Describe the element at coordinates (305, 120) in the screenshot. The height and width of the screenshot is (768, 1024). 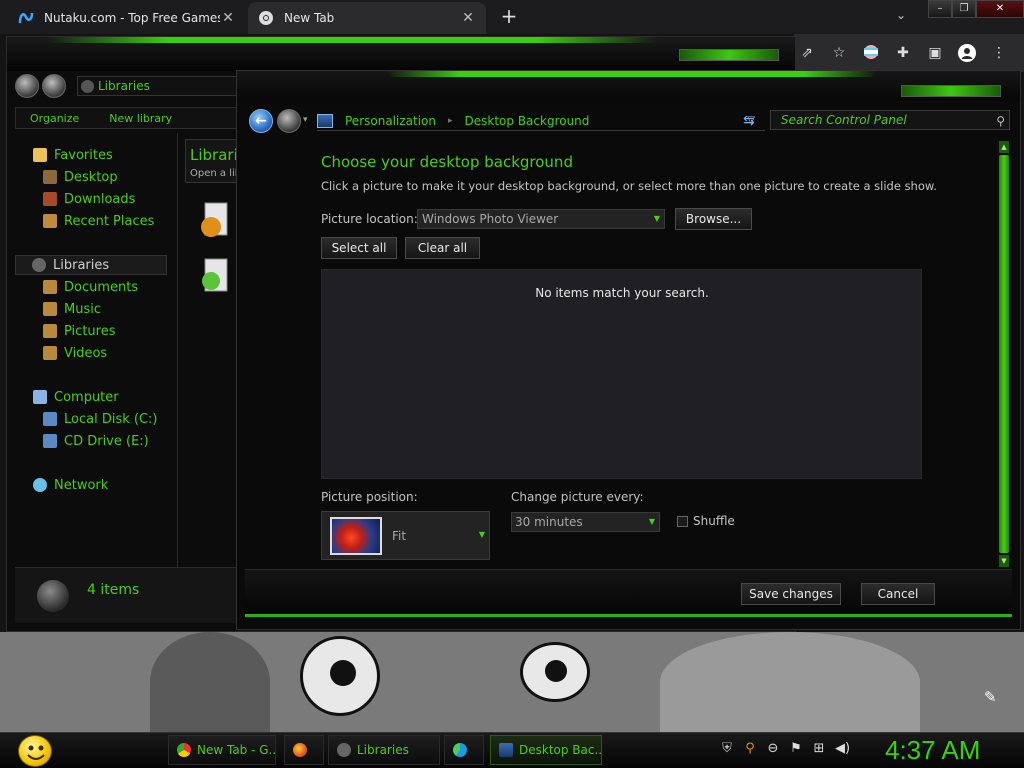
I see `recent-pages-dropdown-icon: ▾` at that location.